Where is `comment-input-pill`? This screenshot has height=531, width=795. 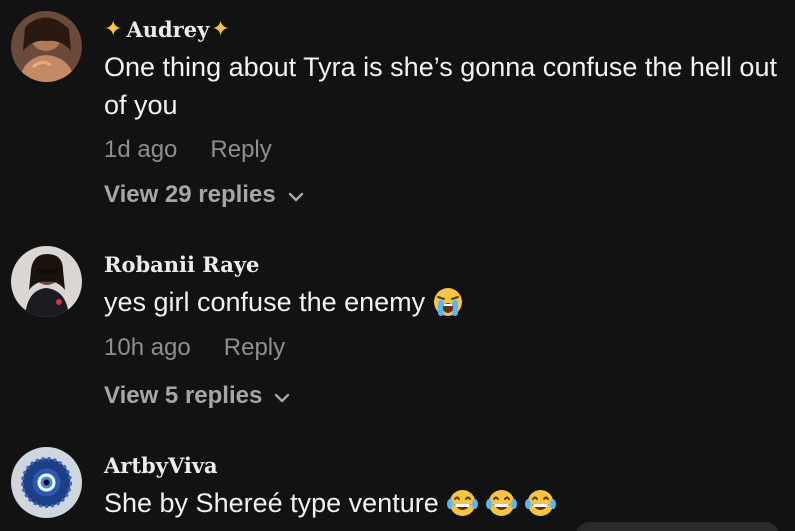 comment-input-pill is located at coordinates (677, 526).